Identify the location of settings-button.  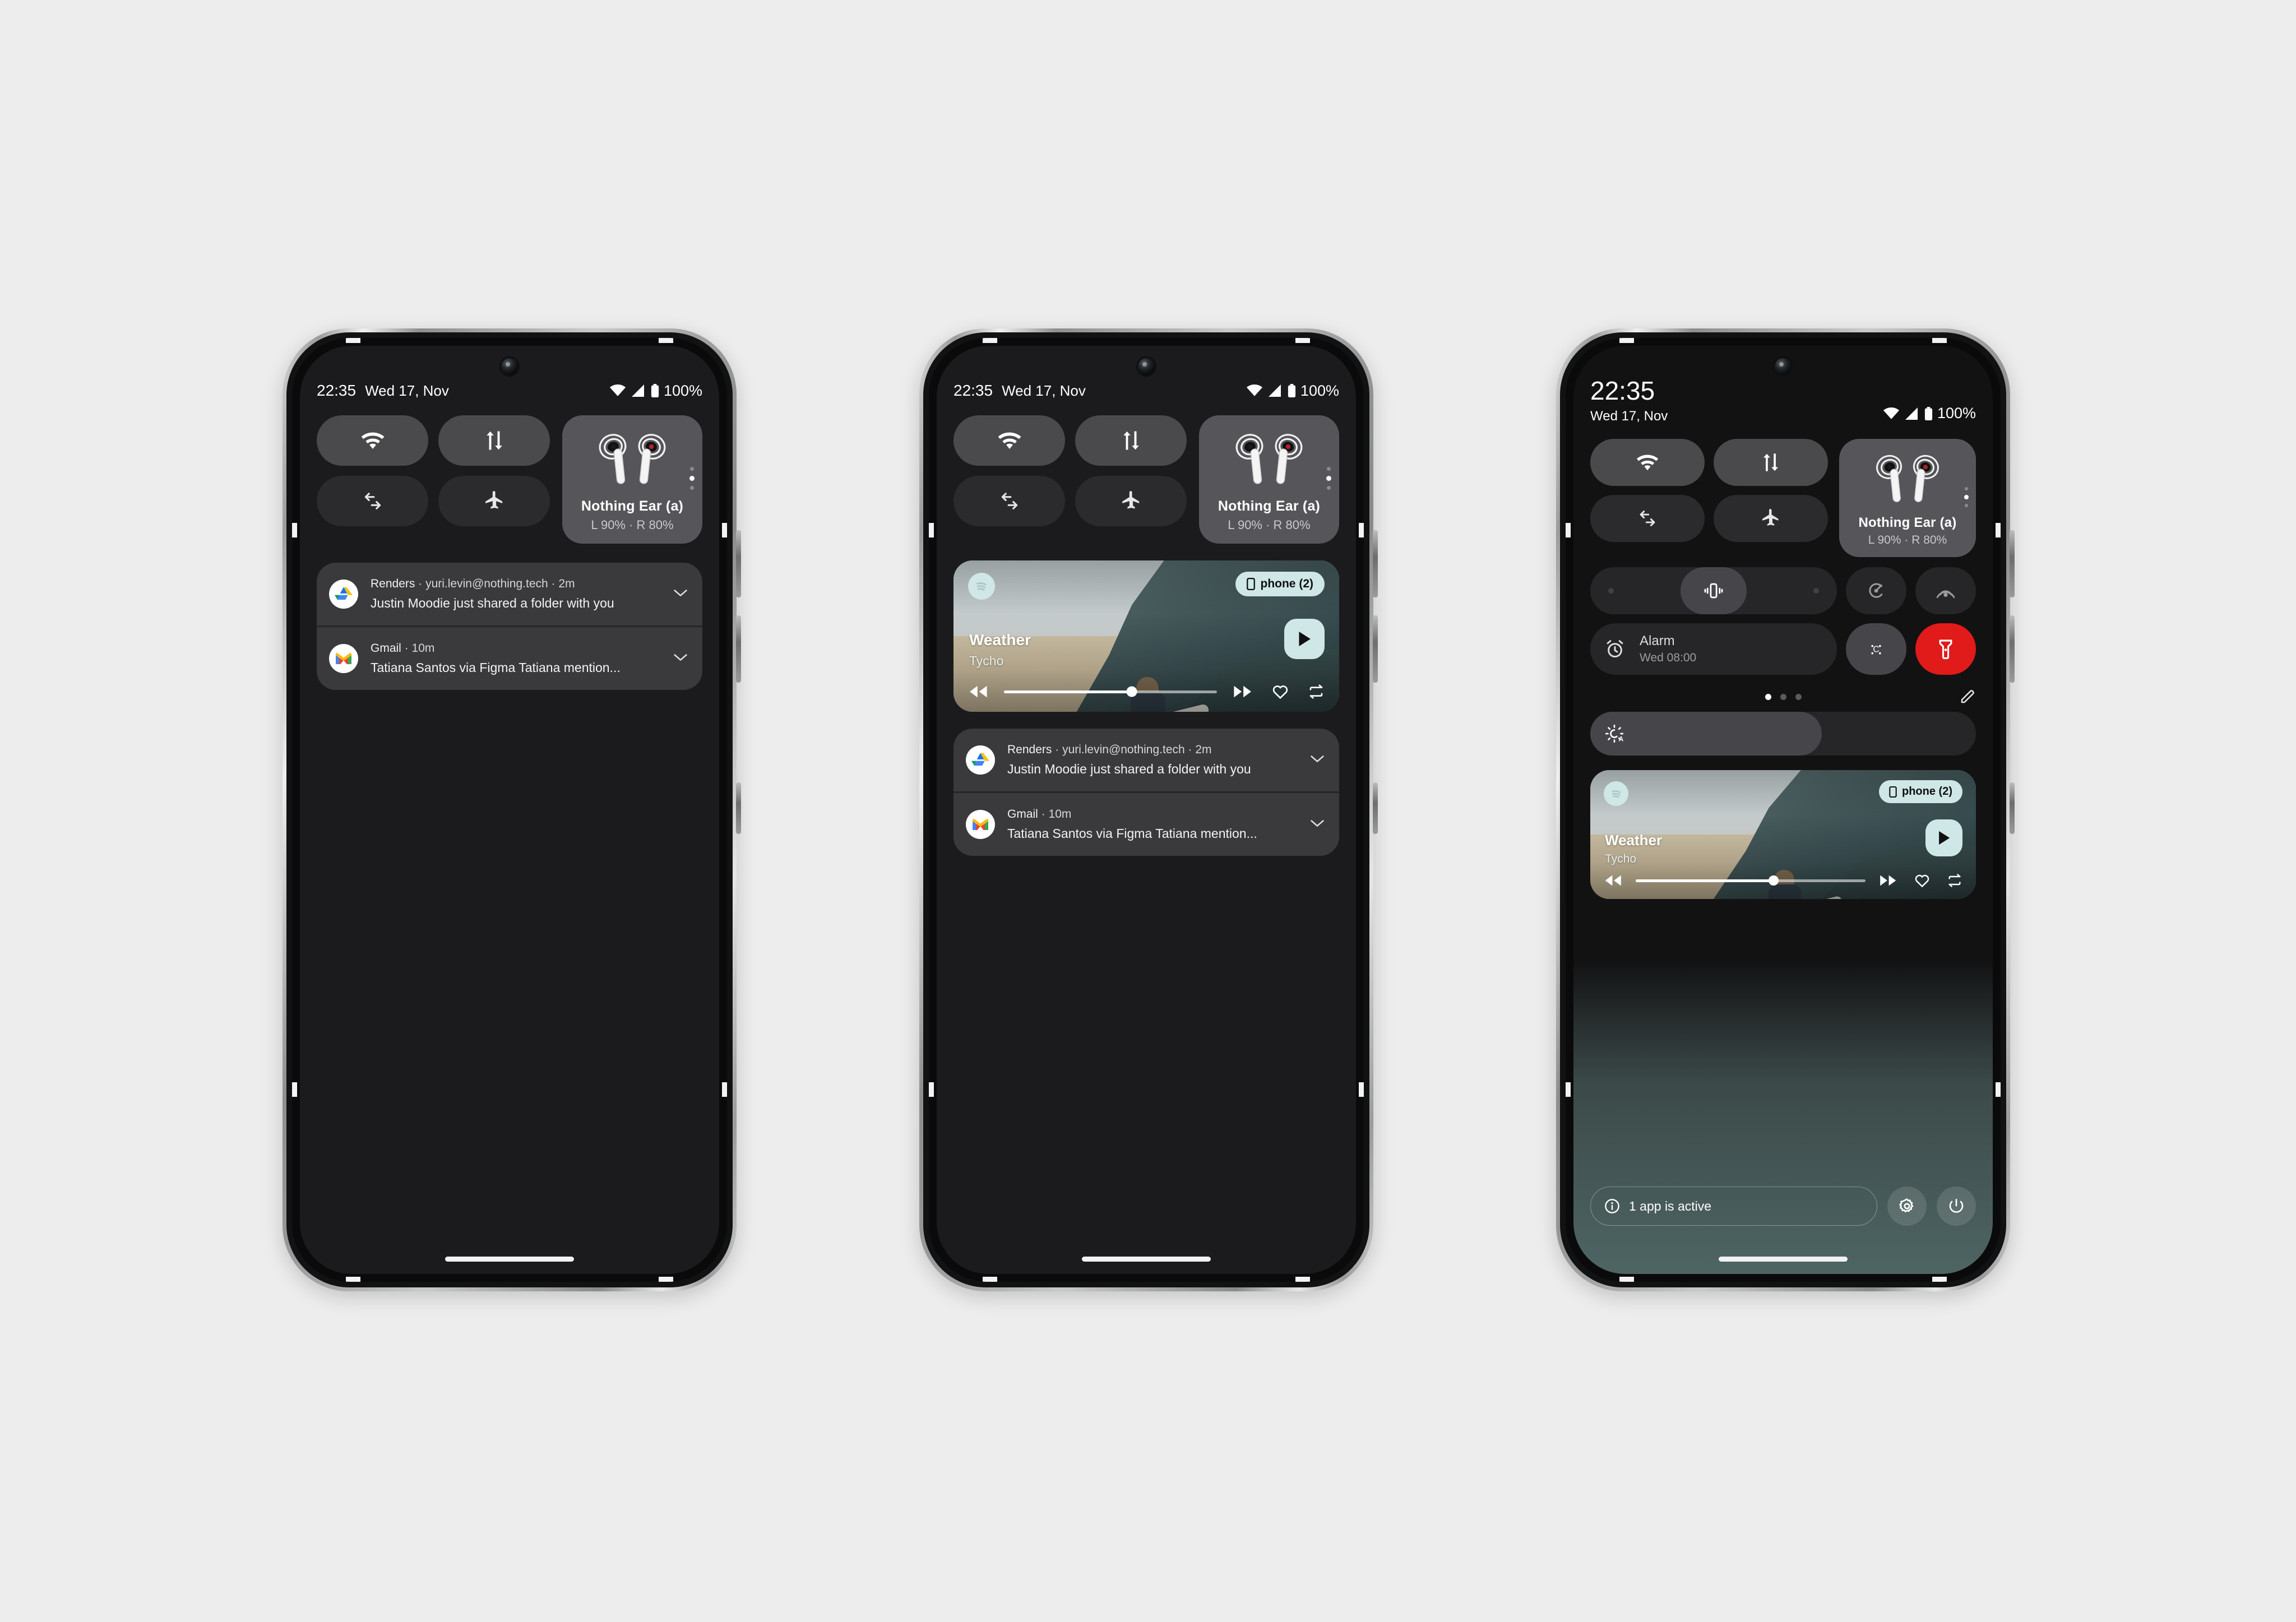
(1907, 1206).